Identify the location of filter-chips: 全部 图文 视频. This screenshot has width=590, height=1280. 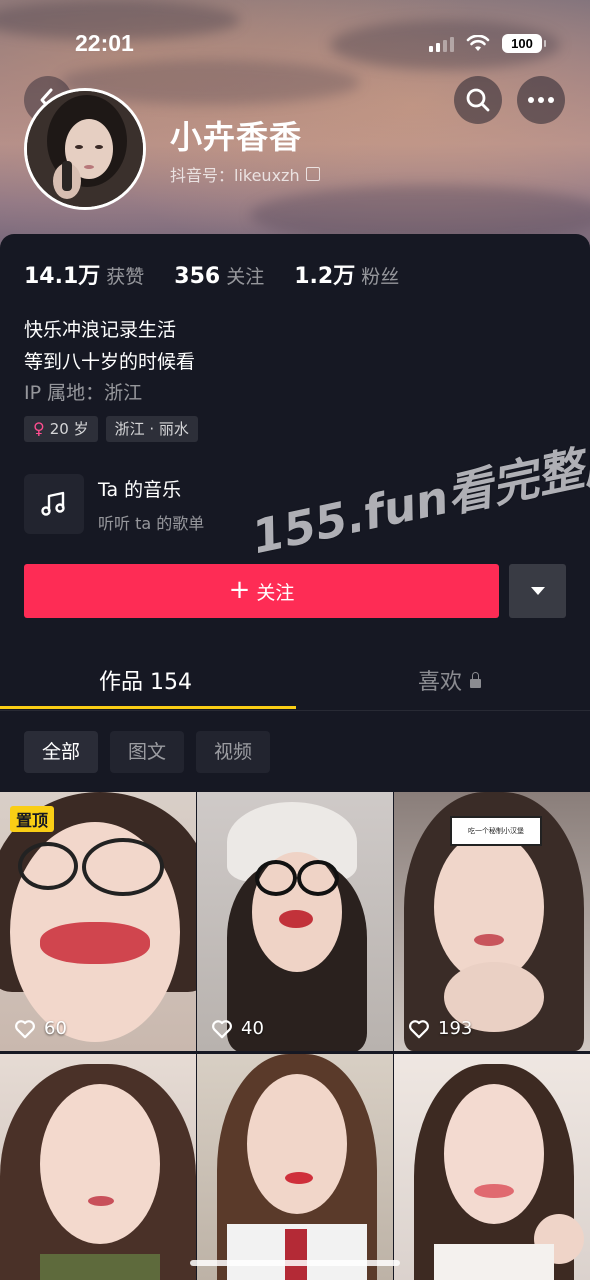
(147, 752).